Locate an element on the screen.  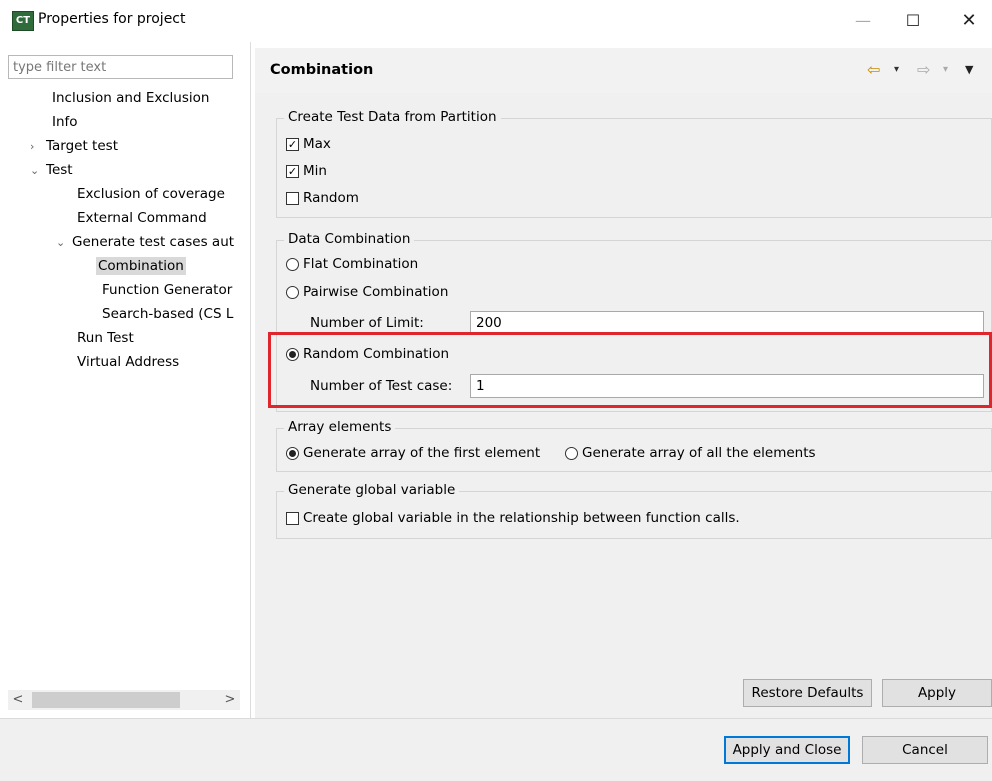
tree-item-label: Test is located at coordinates (59, 170).